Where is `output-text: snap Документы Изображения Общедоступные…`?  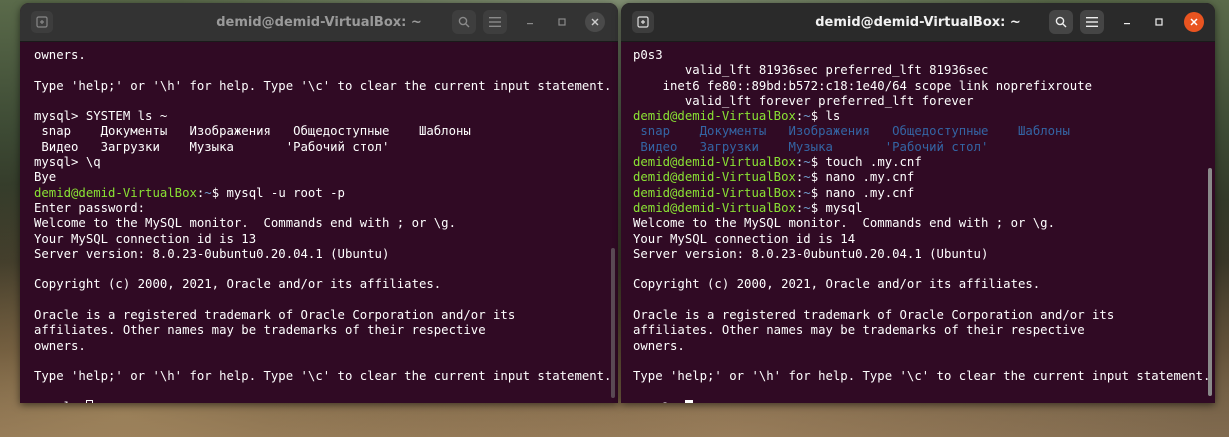 output-text: snap Документы Изображения Общедоступные… is located at coordinates (252, 131).